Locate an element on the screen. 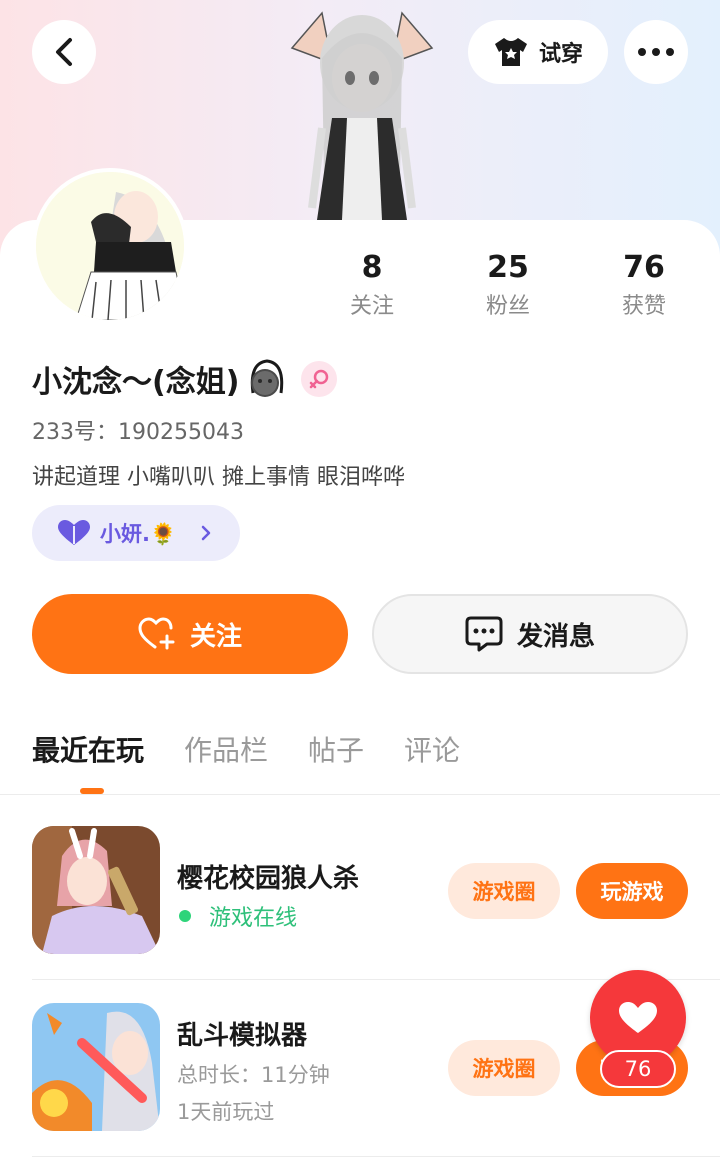  avatar-character-illustration is located at coordinates (362, 115).